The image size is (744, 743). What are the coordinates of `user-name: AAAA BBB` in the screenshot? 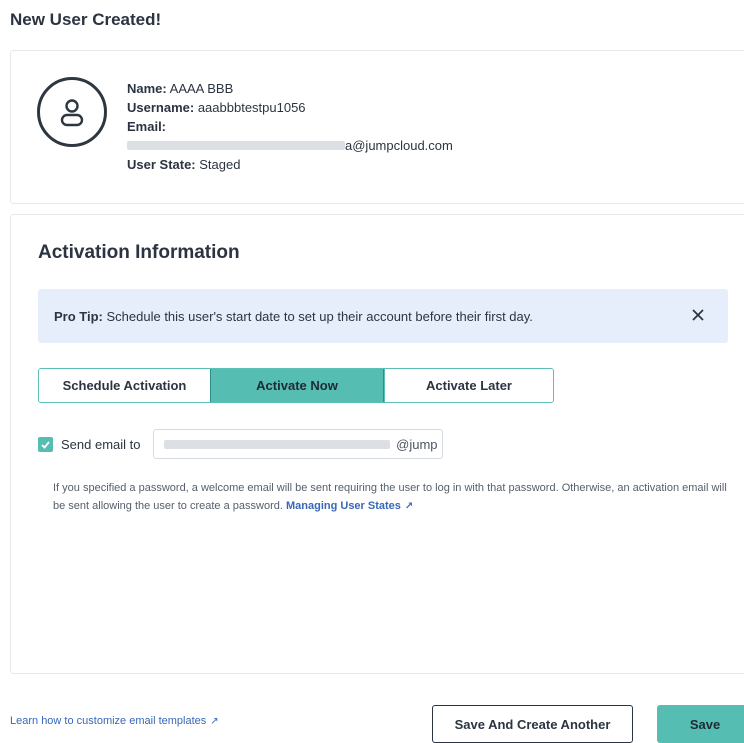 It's located at (201, 88).